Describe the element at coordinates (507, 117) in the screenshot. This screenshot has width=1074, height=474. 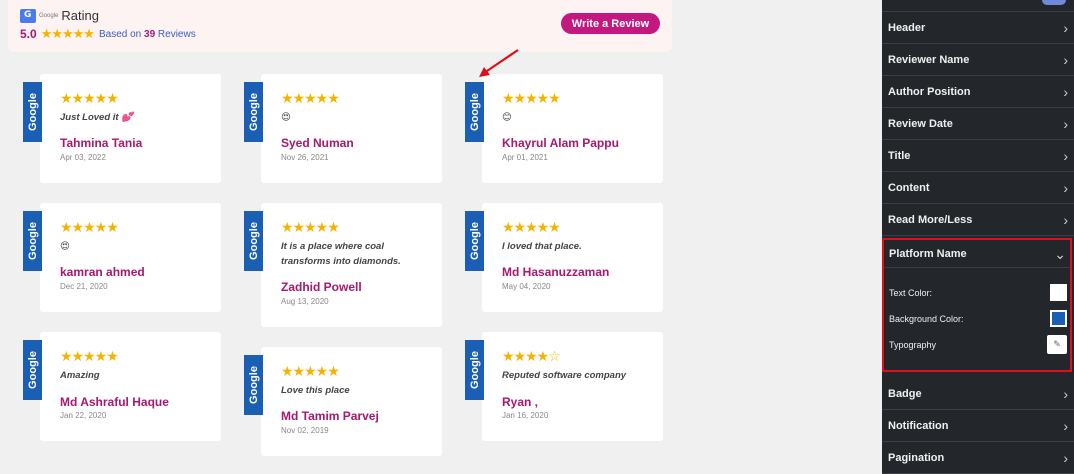
I see `review-text: 😊` at that location.